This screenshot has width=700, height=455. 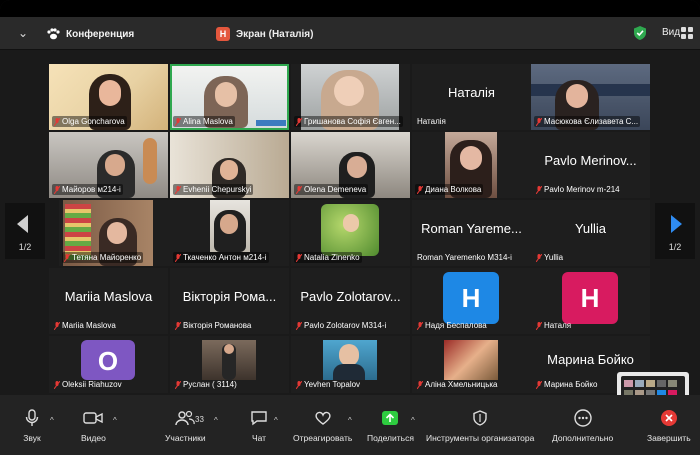 What do you see at coordinates (22, 224) in the screenshot?
I see `arrow-left-icon` at bounding box center [22, 224].